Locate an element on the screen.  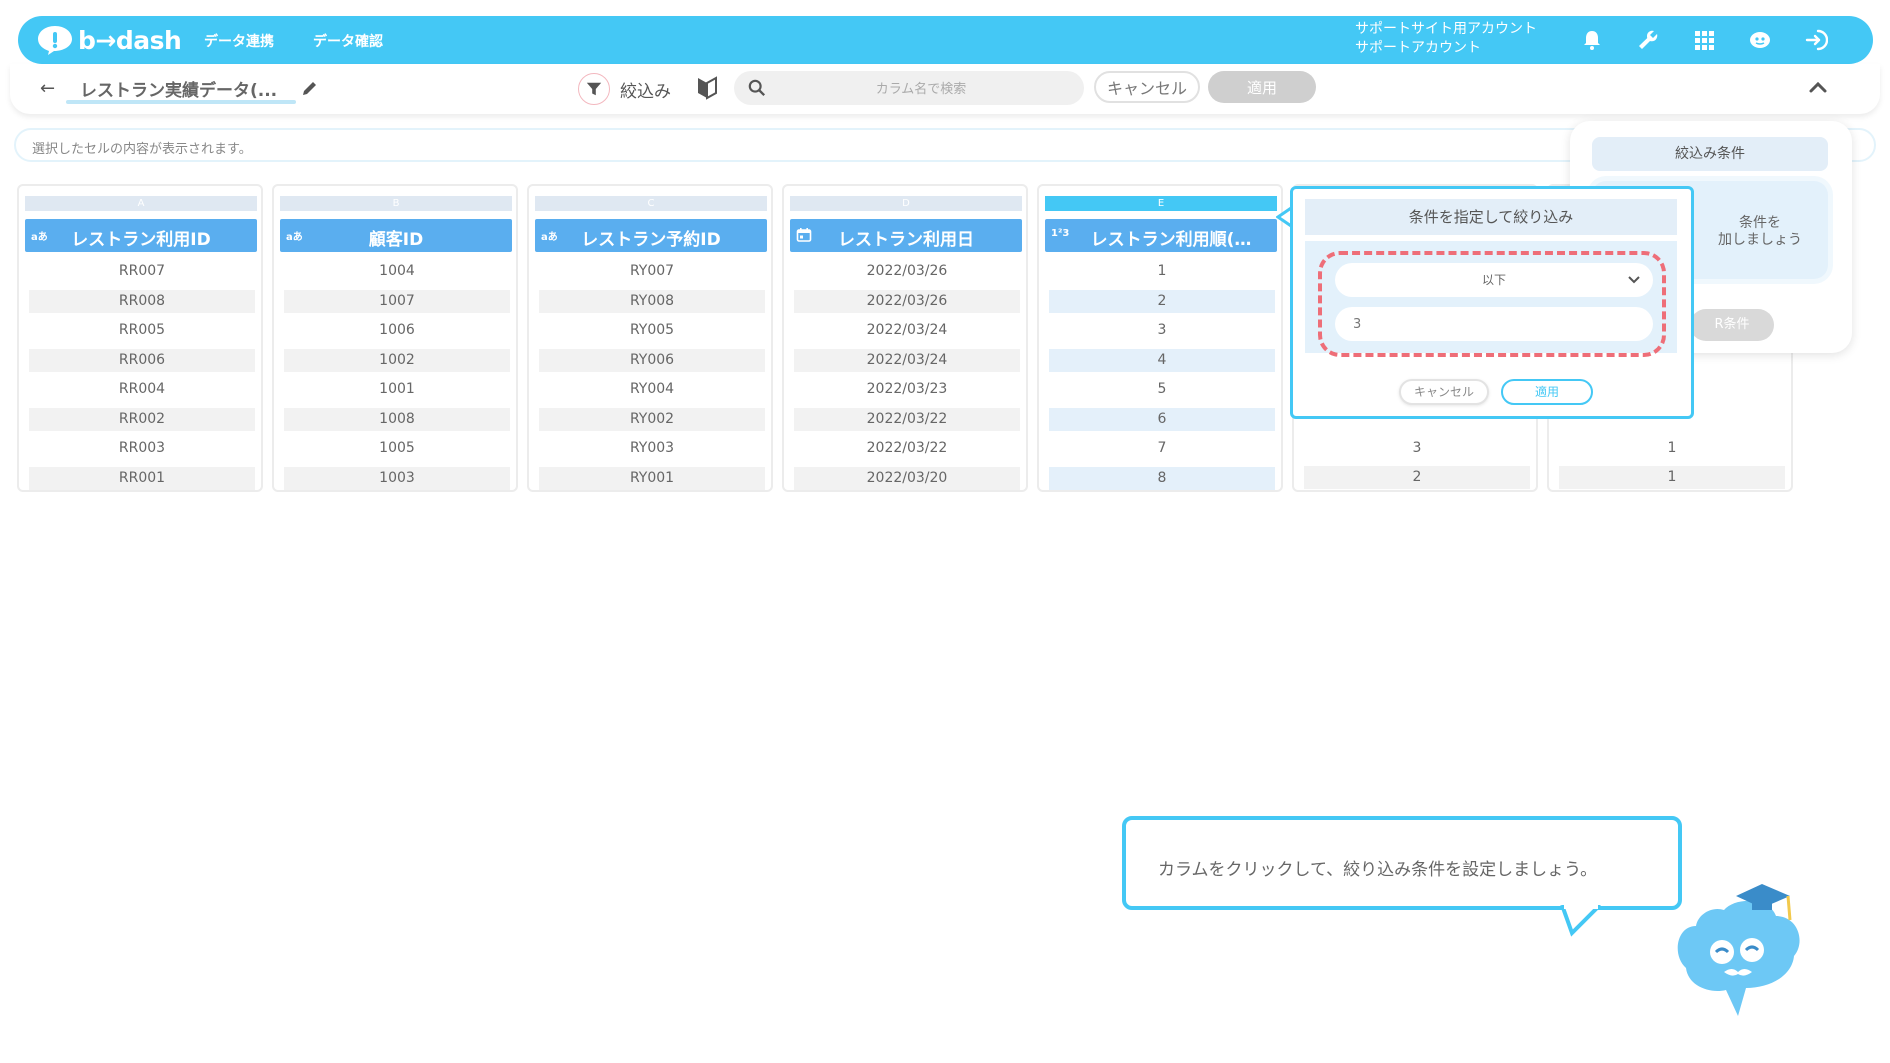
table-cell: 6 is located at coordinates (1162, 419).